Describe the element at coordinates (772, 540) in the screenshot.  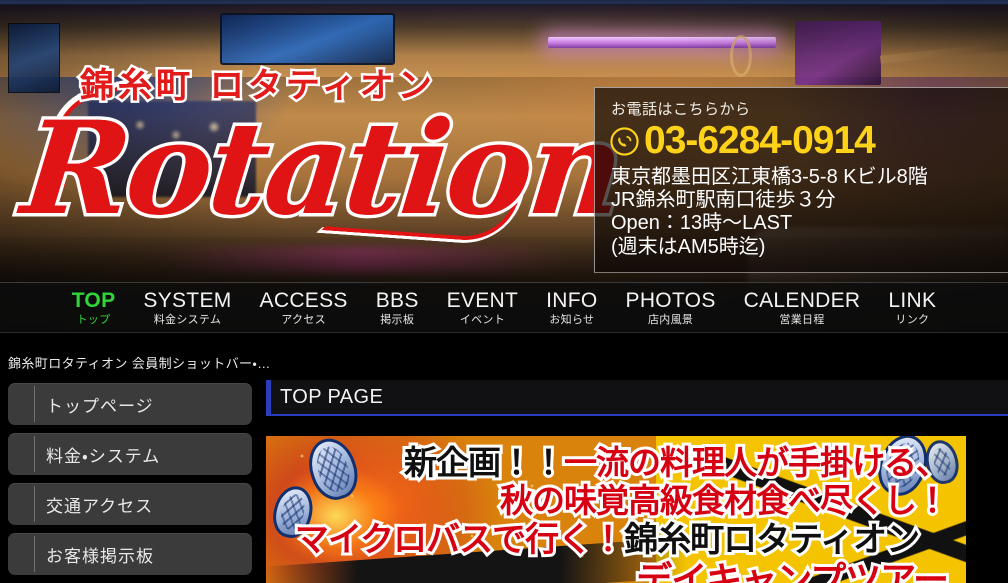
I see `promo-line-3-black: 錦糸町ロタティオン` at that location.